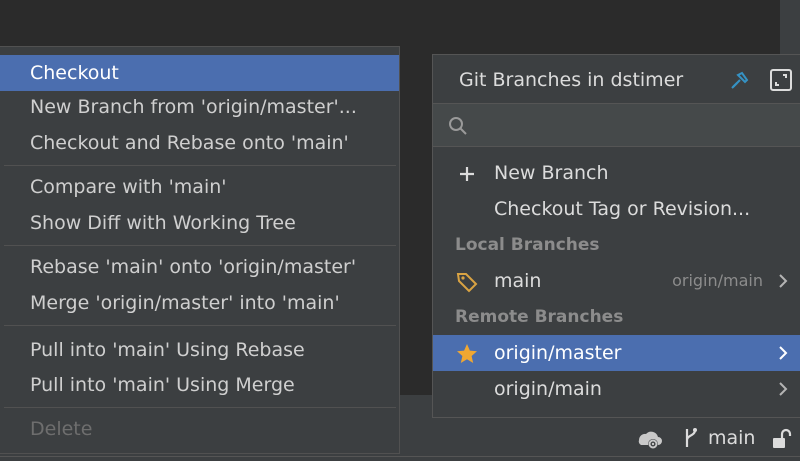 The image size is (800, 461). What do you see at coordinates (199, 143) in the screenshot?
I see `menu-item-checkout-and-rebase: Checkout and Rebase onto 'main'` at bounding box center [199, 143].